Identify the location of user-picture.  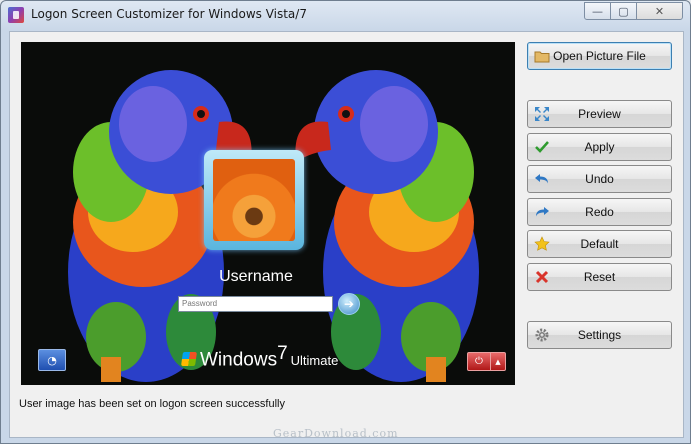
(254, 200).